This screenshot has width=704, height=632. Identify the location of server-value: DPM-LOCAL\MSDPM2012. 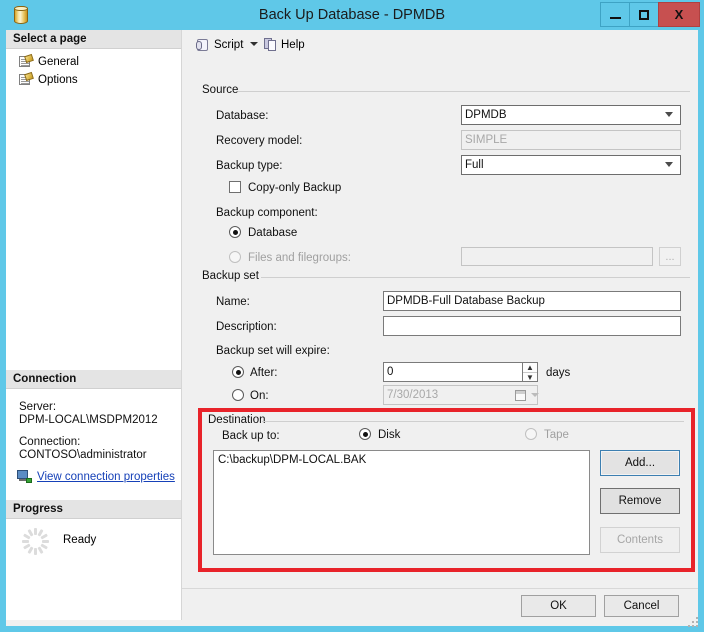
(88, 420).